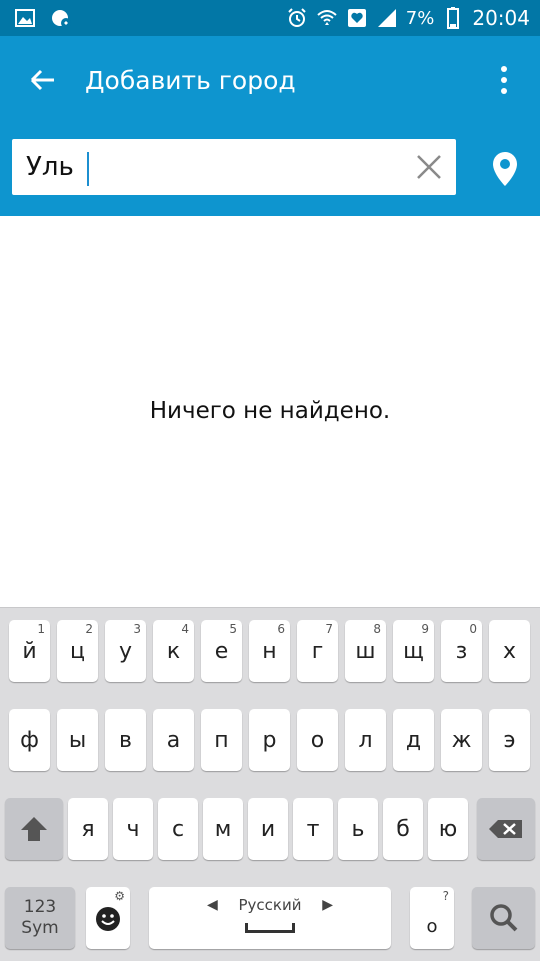 This screenshot has width=540, height=961. I want to click on key: з0, so click(461, 651).